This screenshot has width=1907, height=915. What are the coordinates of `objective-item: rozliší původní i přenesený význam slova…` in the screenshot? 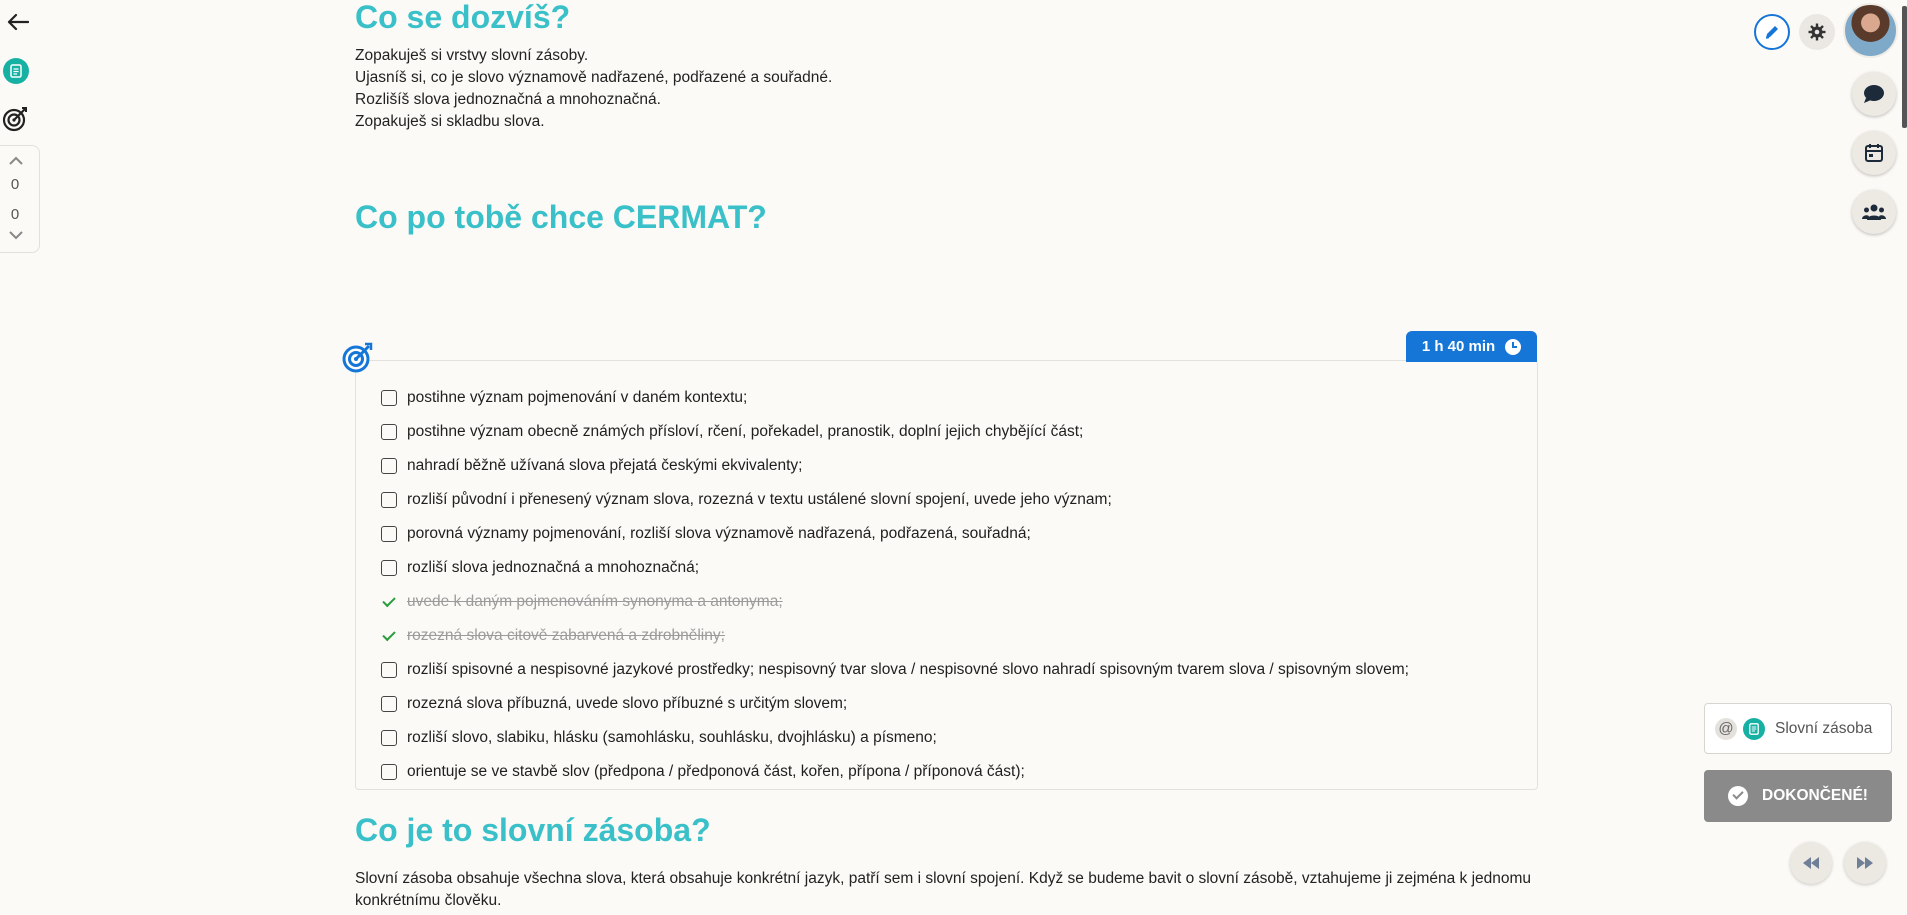 It's located at (951, 508).